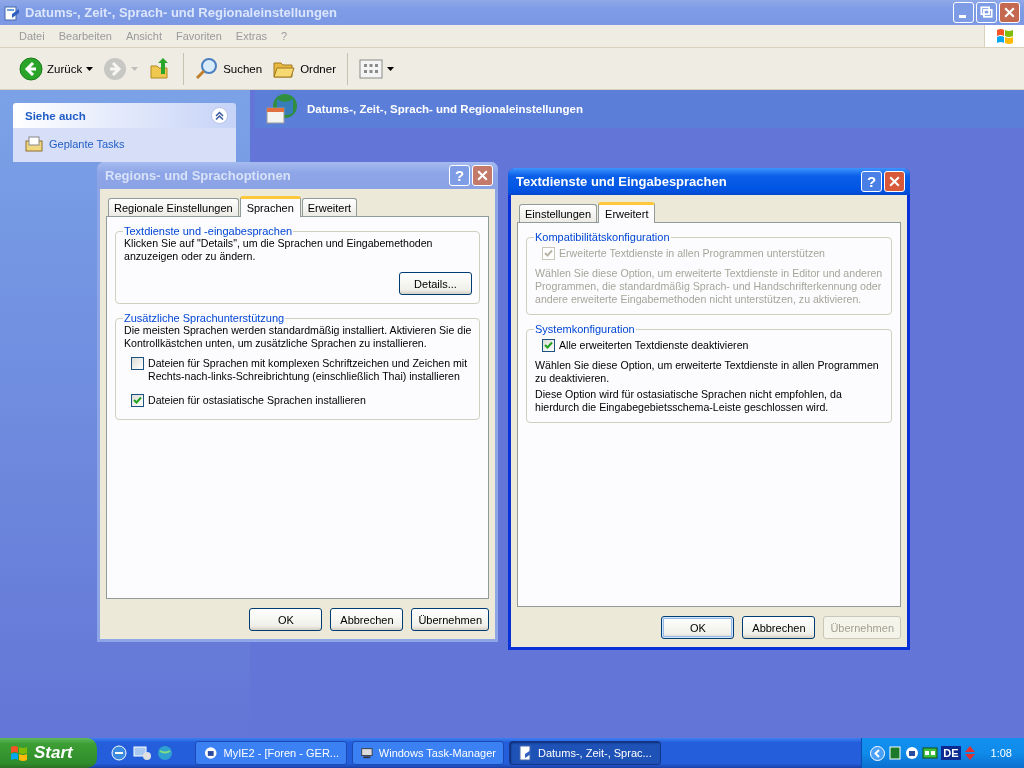  I want to click on tab: Sprachen, so click(270, 206).